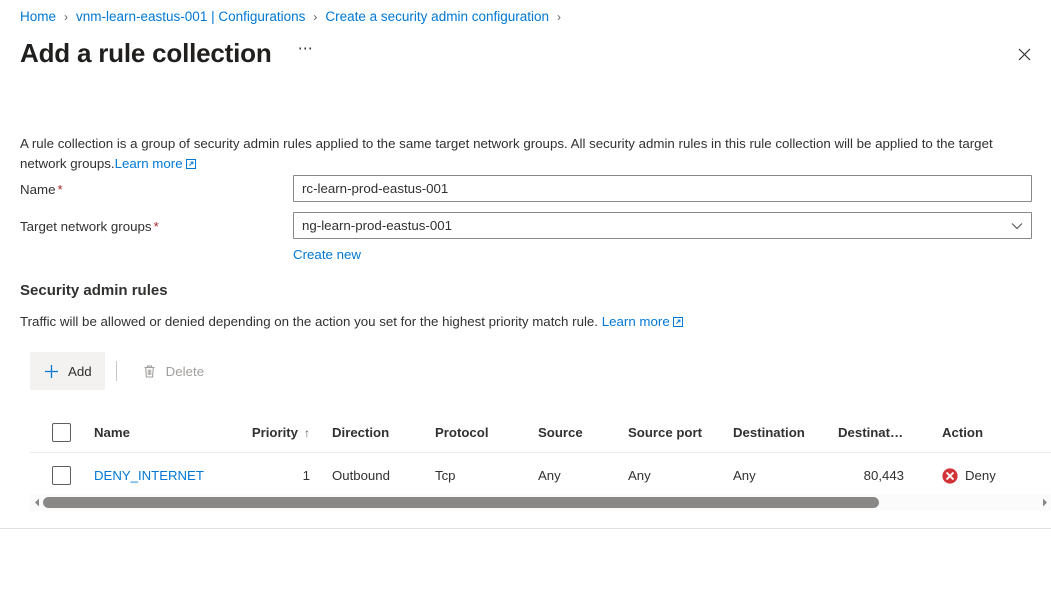 The width and height of the screenshot is (1051, 590). Describe the element at coordinates (80, 371) in the screenshot. I see `add-rule-button-label: Add` at that location.